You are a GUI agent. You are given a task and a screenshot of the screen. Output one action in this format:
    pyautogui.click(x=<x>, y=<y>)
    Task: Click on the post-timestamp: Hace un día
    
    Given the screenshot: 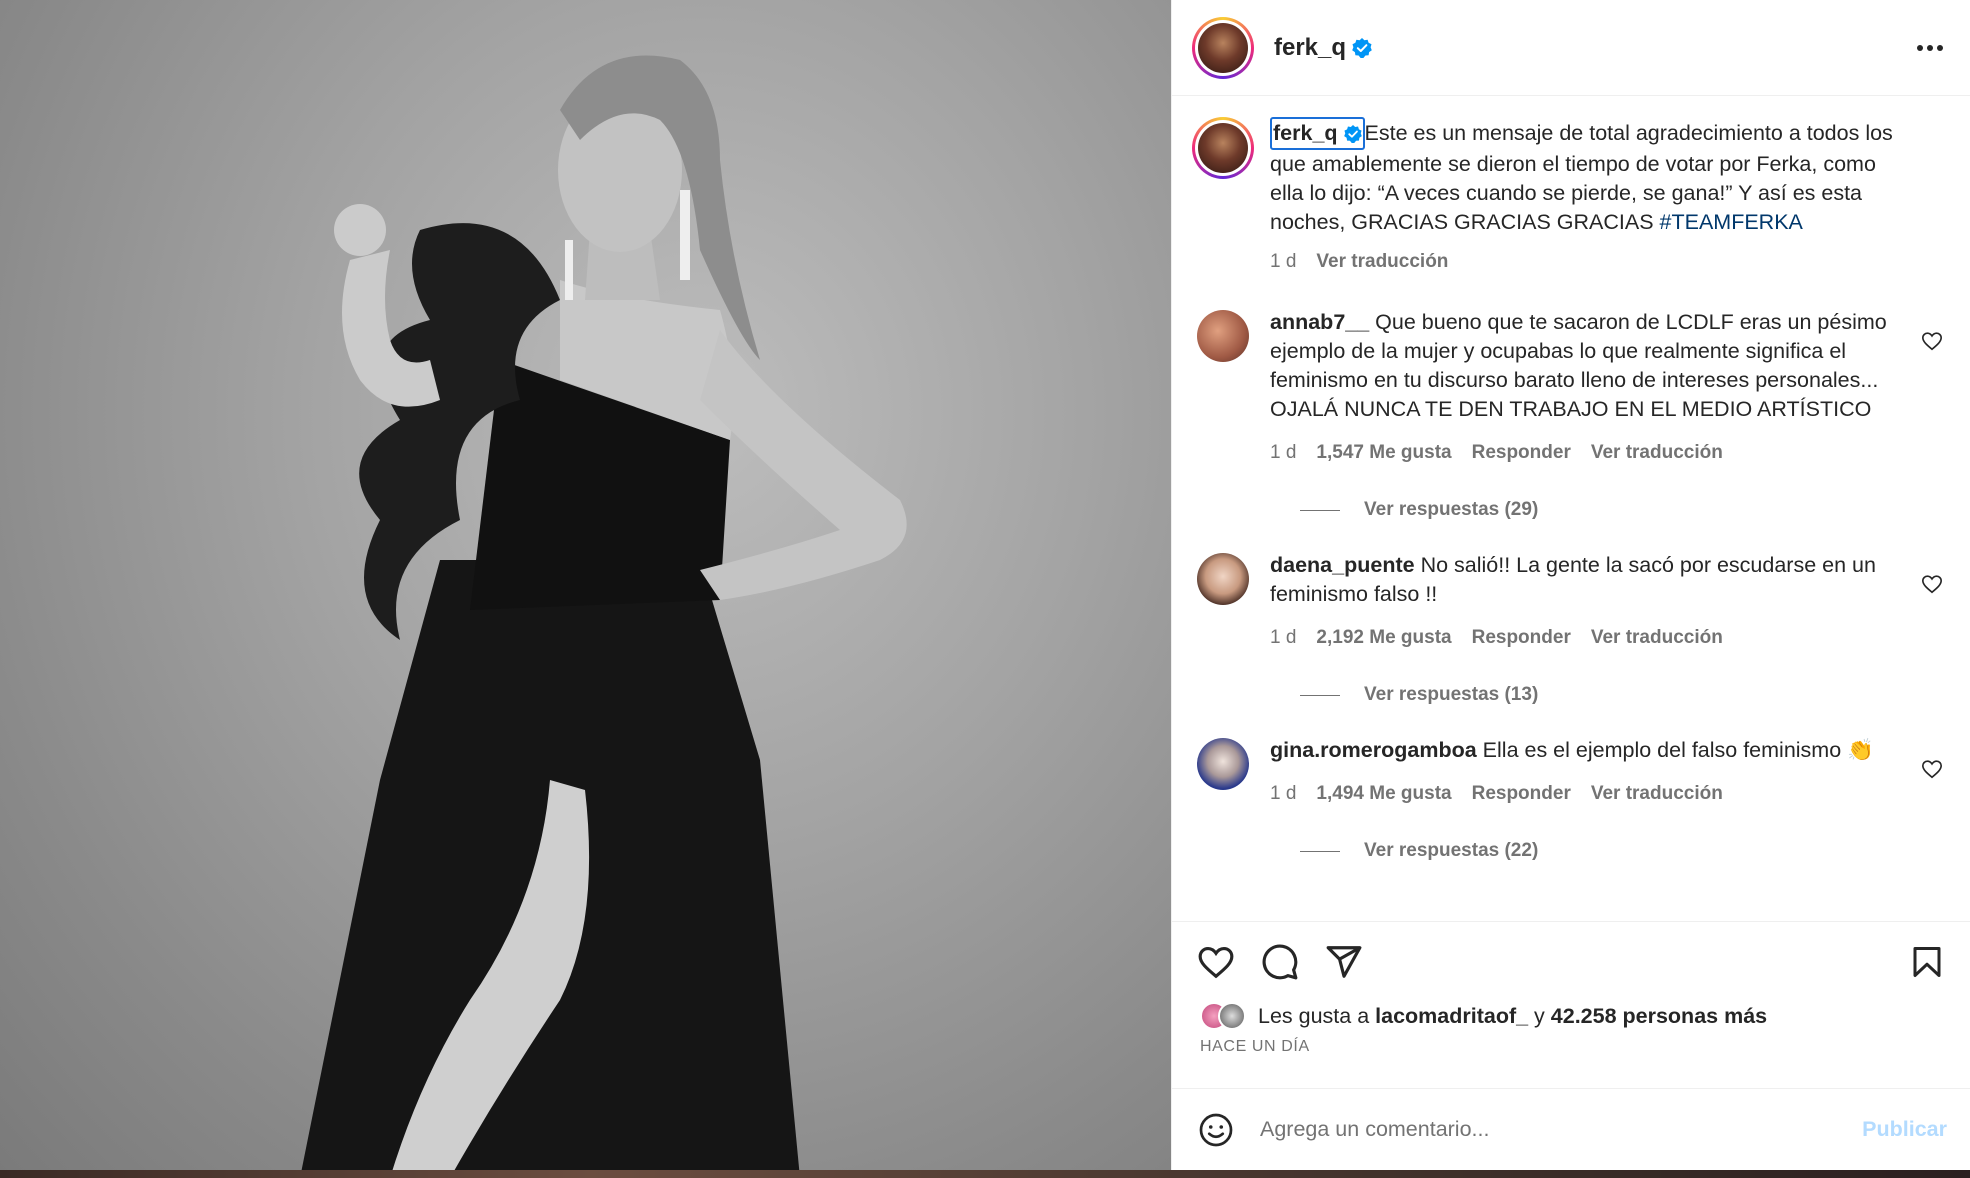 What is the action you would take?
    pyautogui.click(x=1255, y=1046)
    